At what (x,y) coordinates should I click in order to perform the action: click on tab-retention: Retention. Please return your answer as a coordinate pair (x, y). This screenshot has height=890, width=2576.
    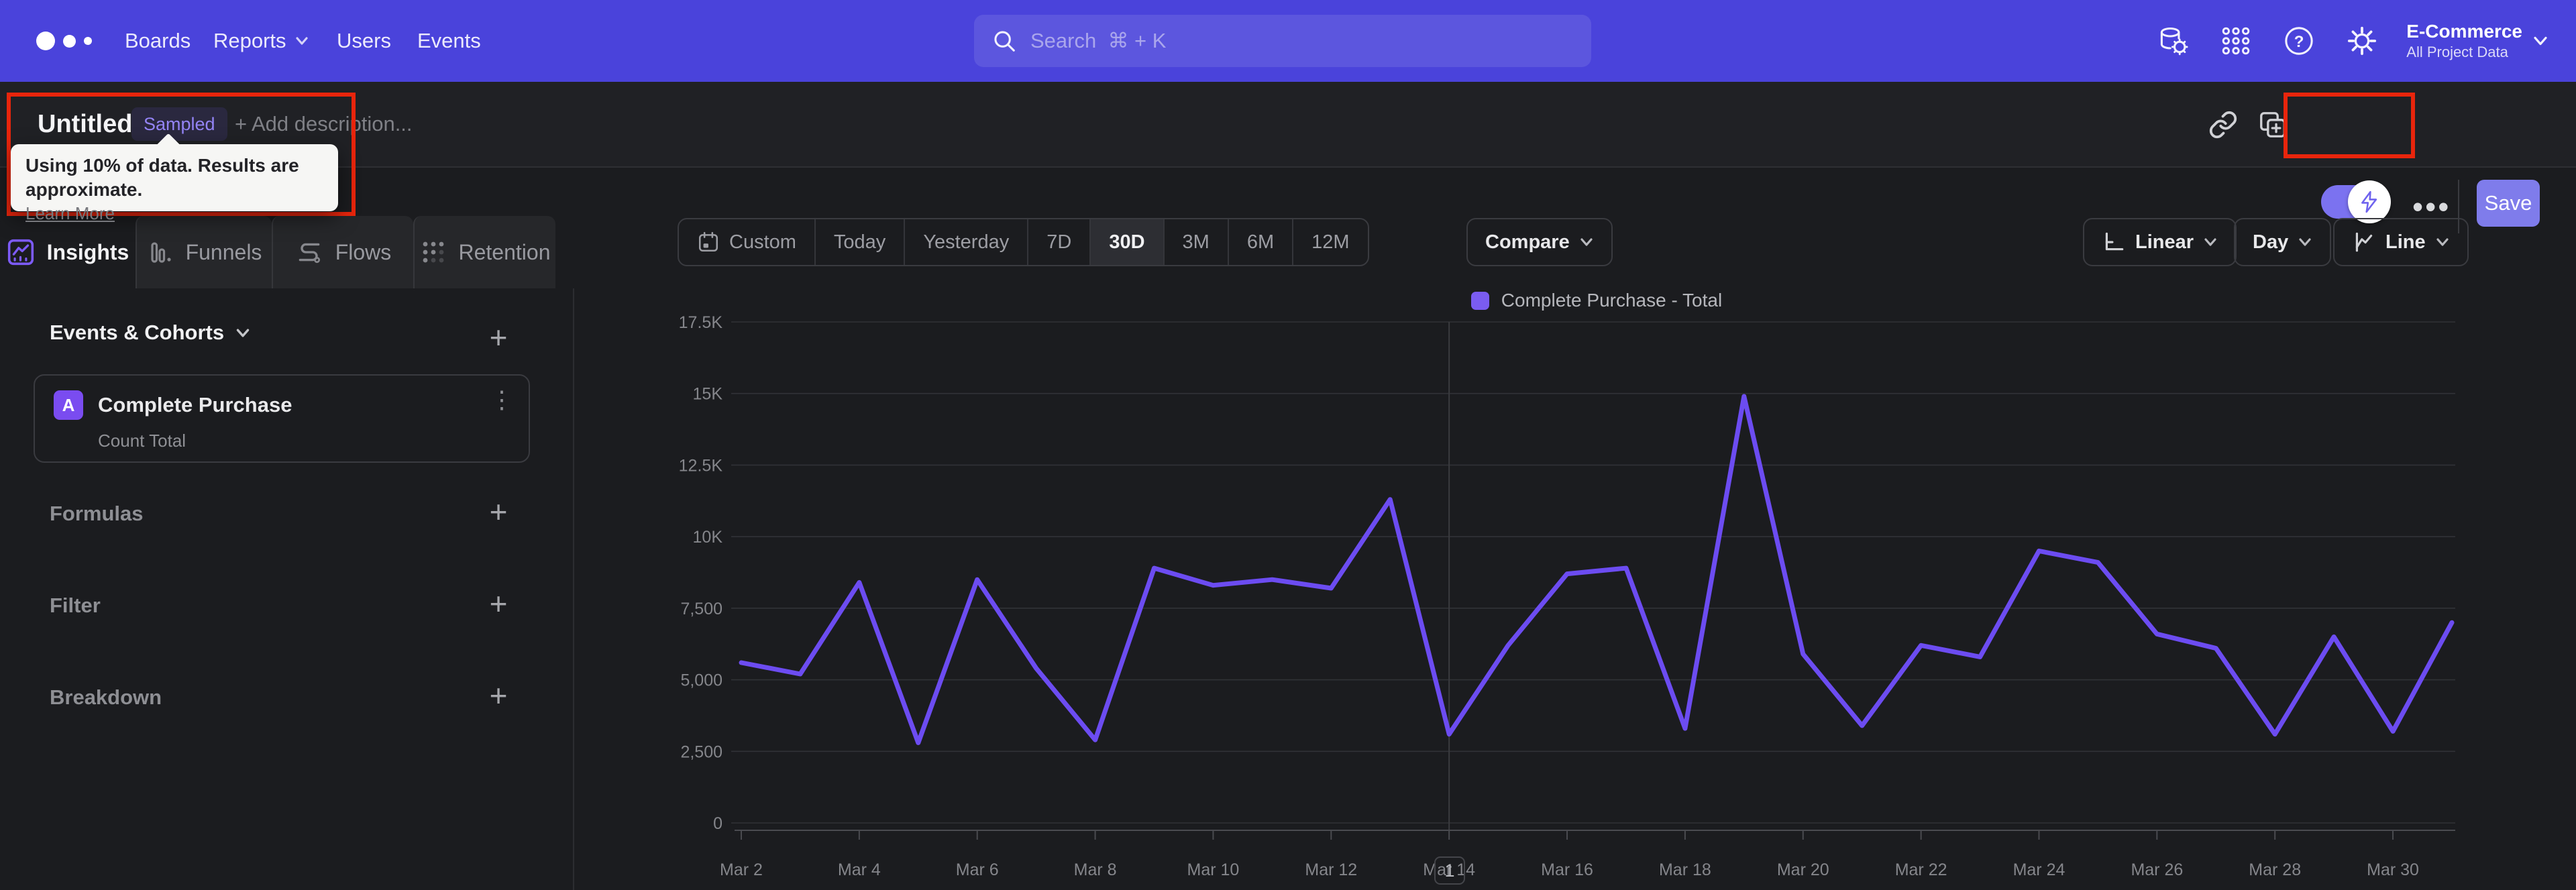
    Looking at the image, I should click on (484, 252).